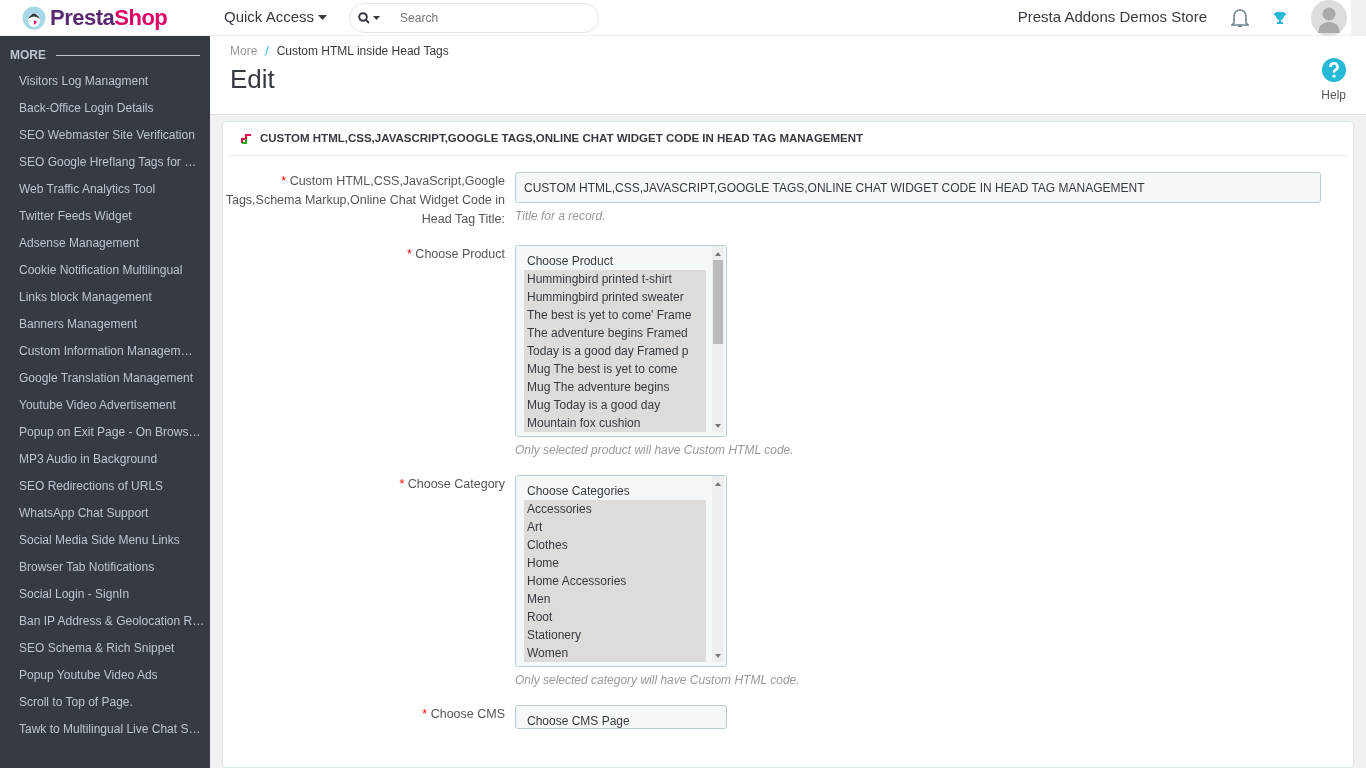  I want to click on text-field: CUSTOM HTML,CSS,JAVASCRIPT,GOOGLE TAGS,ONLINE CHAT WIDGET CODE IN HEAD TAG MANAGEMENT, so click(918, 188).